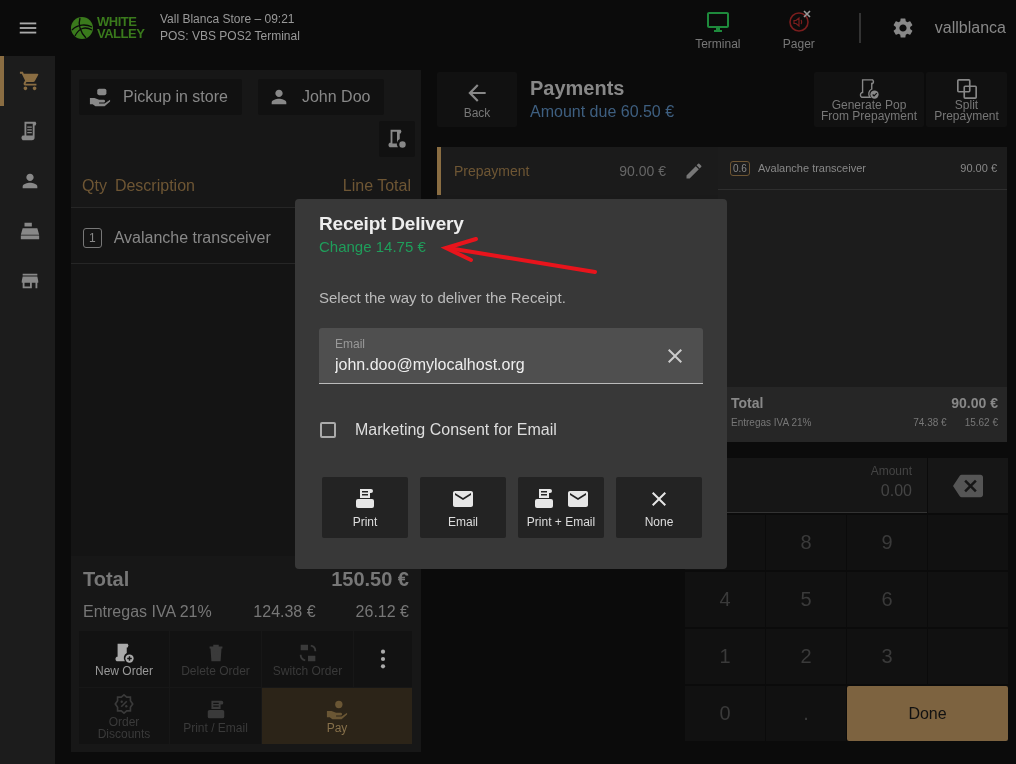 The image size is (1016, 764). I want to click on checkbox-label: Marketing Consent for Email, so click(456, 430).